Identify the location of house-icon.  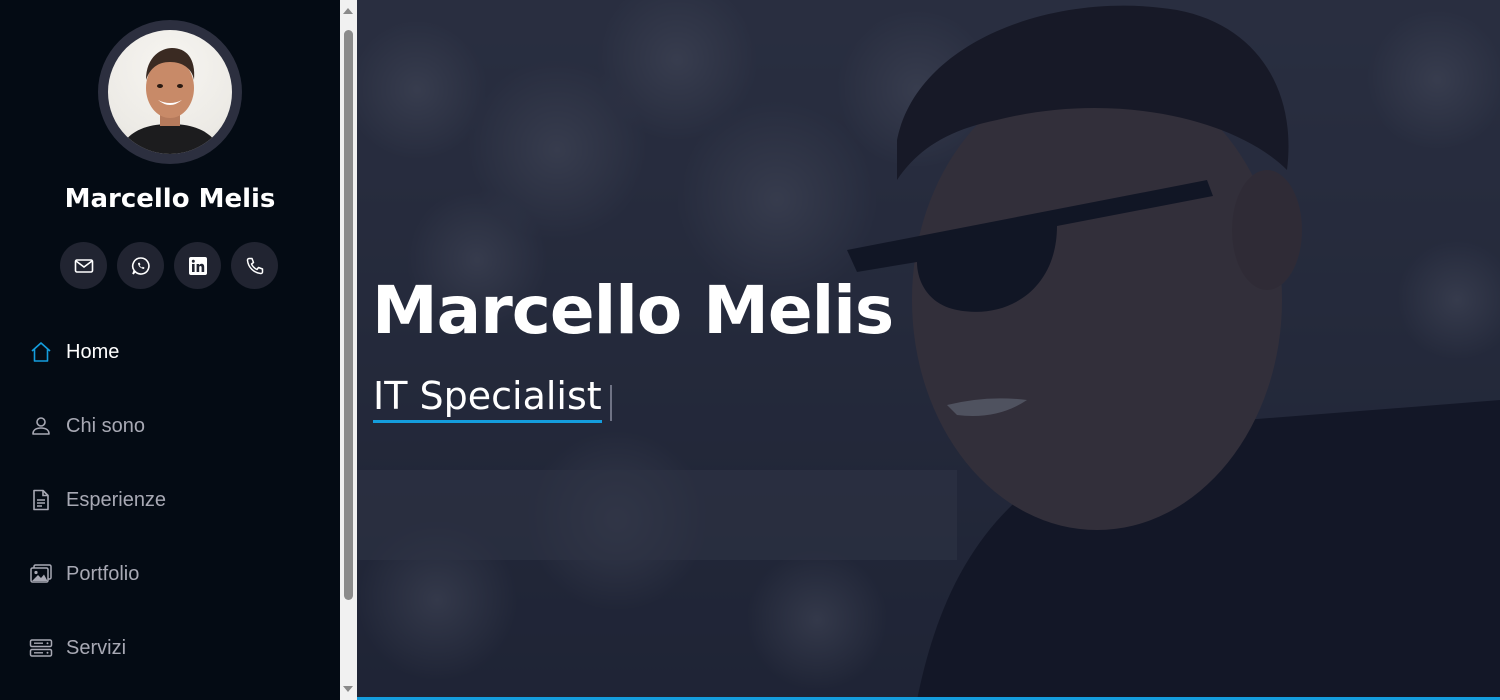
(41, 352).